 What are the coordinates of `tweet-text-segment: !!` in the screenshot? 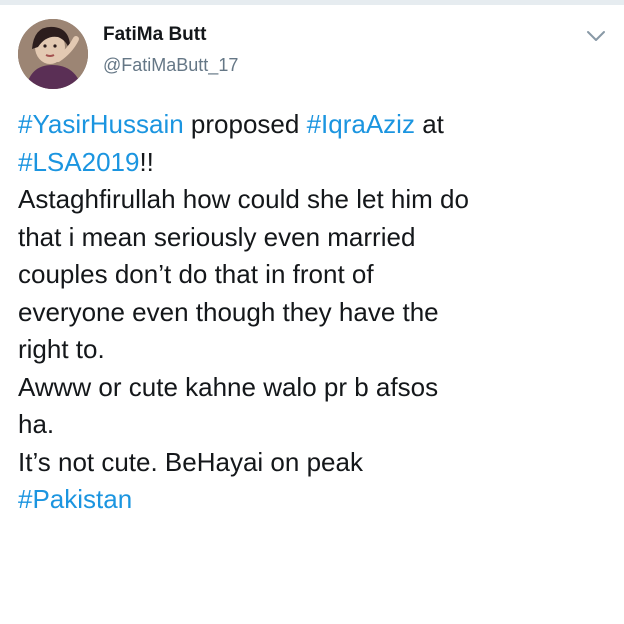 It's located at (146, 161).